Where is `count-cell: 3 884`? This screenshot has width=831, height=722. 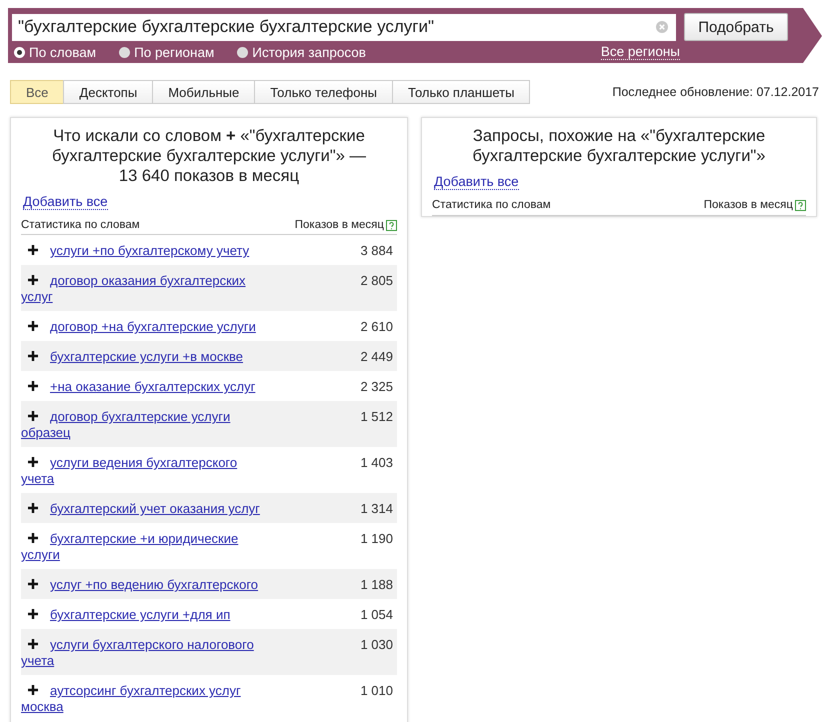 count-cell: 3 884 is located at coordinates (376, 251).